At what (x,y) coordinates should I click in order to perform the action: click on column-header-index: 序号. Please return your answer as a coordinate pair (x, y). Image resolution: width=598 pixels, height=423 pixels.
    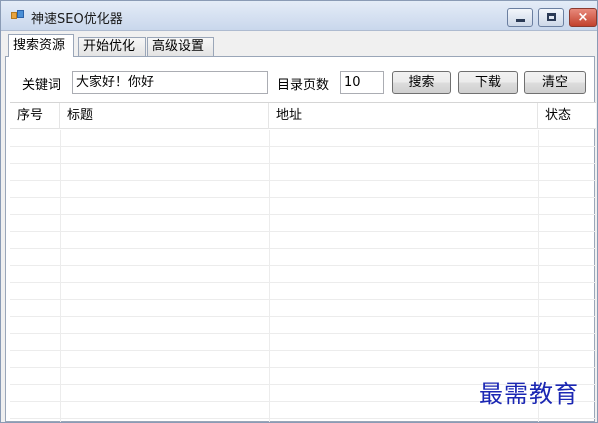
    Looking at the image, I should click on (35, 116).